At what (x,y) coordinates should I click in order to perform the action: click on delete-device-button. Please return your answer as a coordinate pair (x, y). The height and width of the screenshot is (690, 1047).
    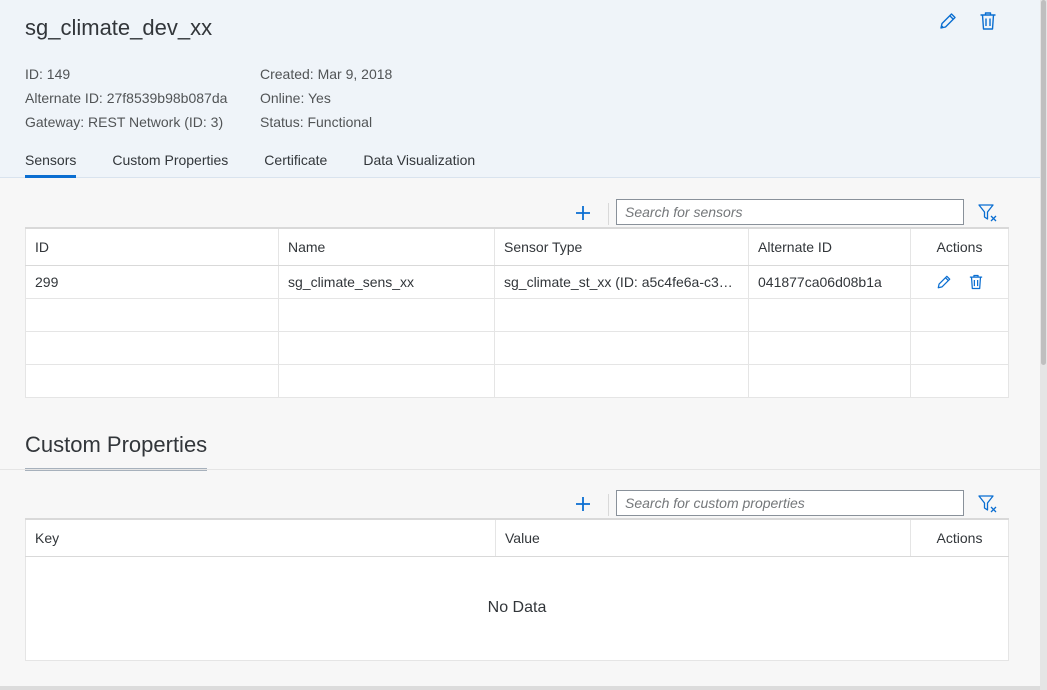
    Looking at the image, I should click on (988, 21).